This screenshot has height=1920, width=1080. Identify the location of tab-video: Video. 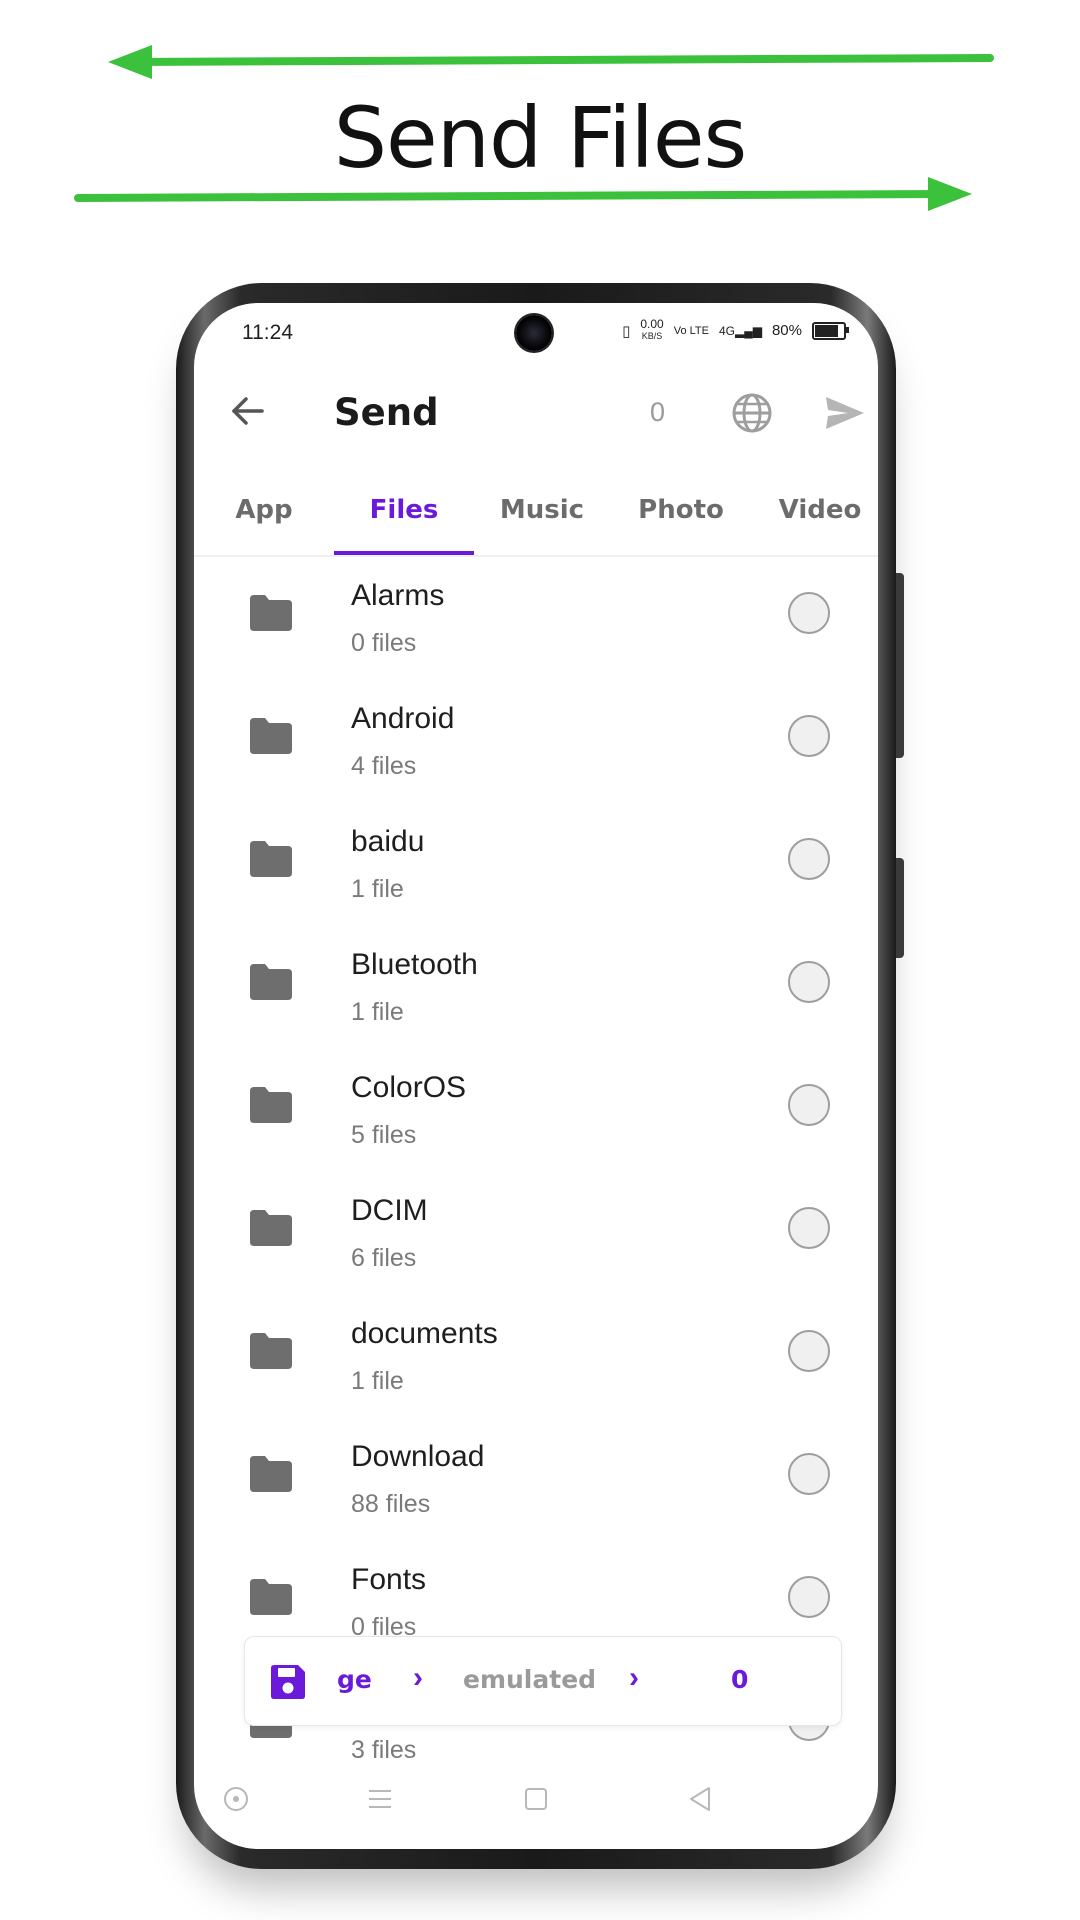
(814, 510).